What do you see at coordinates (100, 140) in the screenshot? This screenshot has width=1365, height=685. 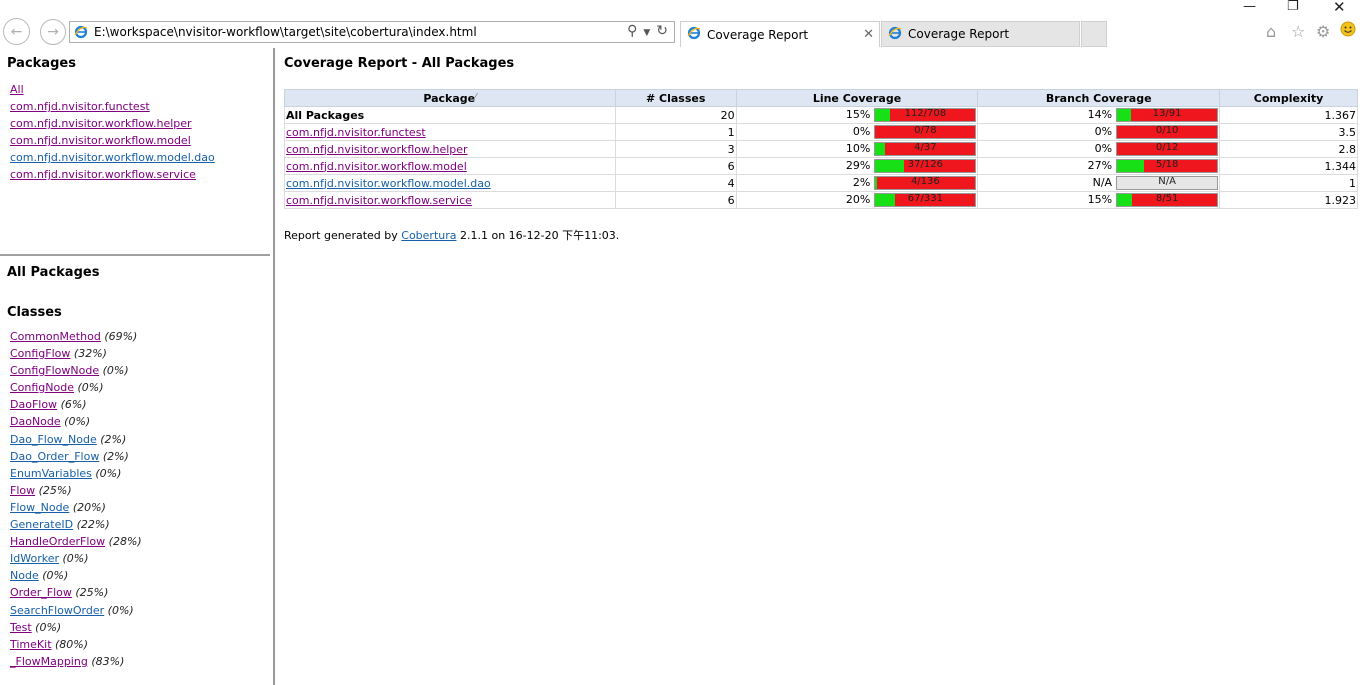 I see `package-link: com.nfjd.nvisitor.workflow.model` at bounding box center [100, 140].